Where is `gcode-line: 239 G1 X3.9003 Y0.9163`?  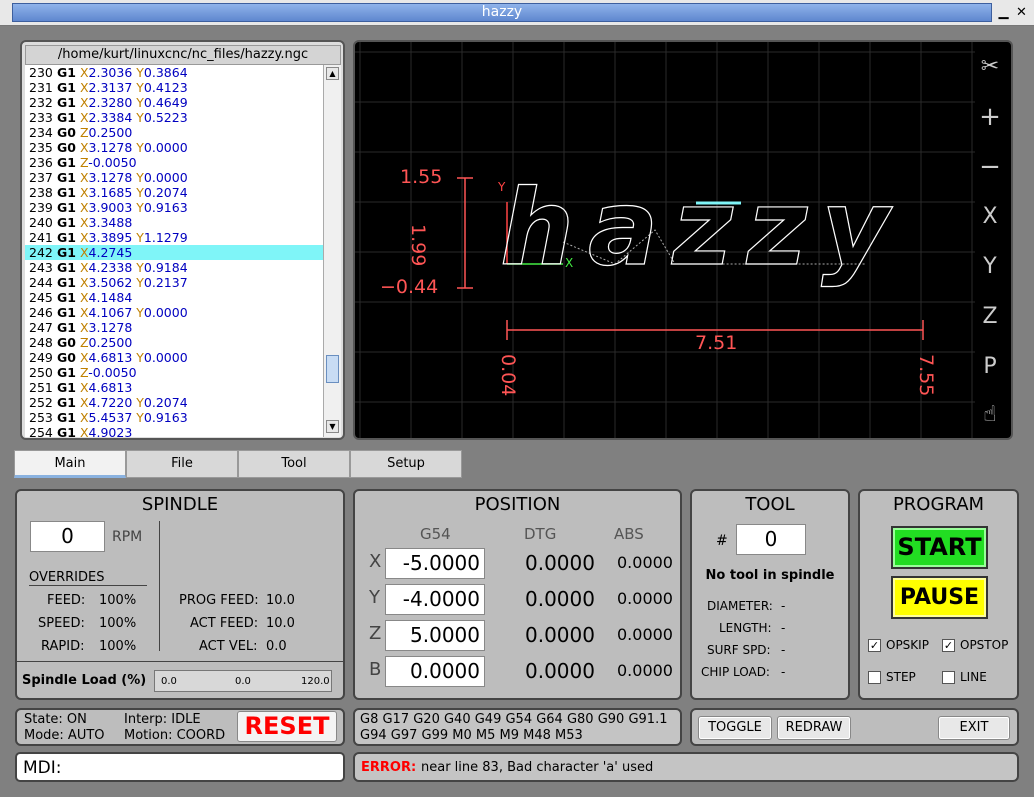
gcode-line: 239 G1 X3.9003 Y0.9163 is located at coordinates (174, 207).